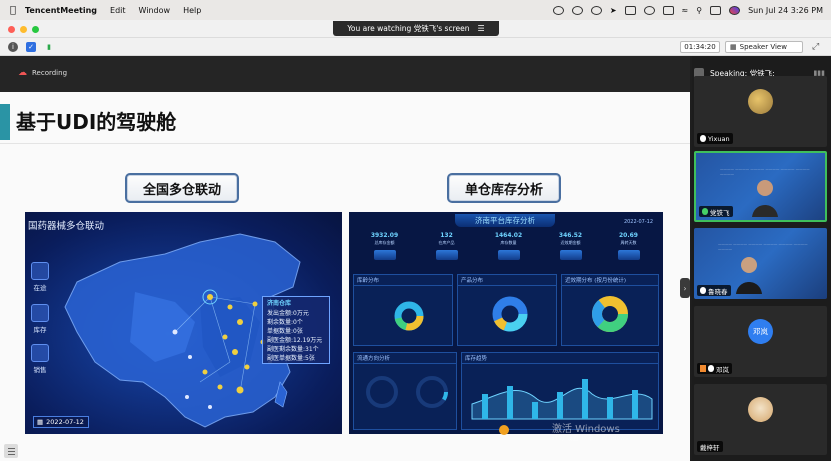 The image size is (831, 461). I want to click on cloud-icon: ☁, so click(22, 73).